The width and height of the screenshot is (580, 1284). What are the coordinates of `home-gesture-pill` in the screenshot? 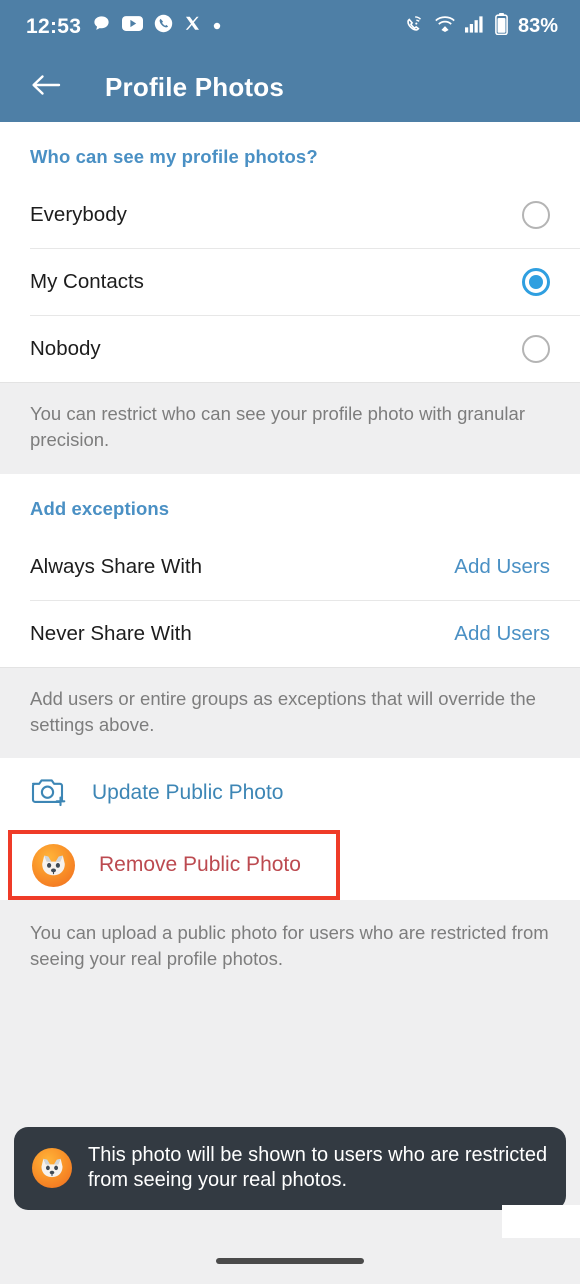 It's located at (290, 1261).